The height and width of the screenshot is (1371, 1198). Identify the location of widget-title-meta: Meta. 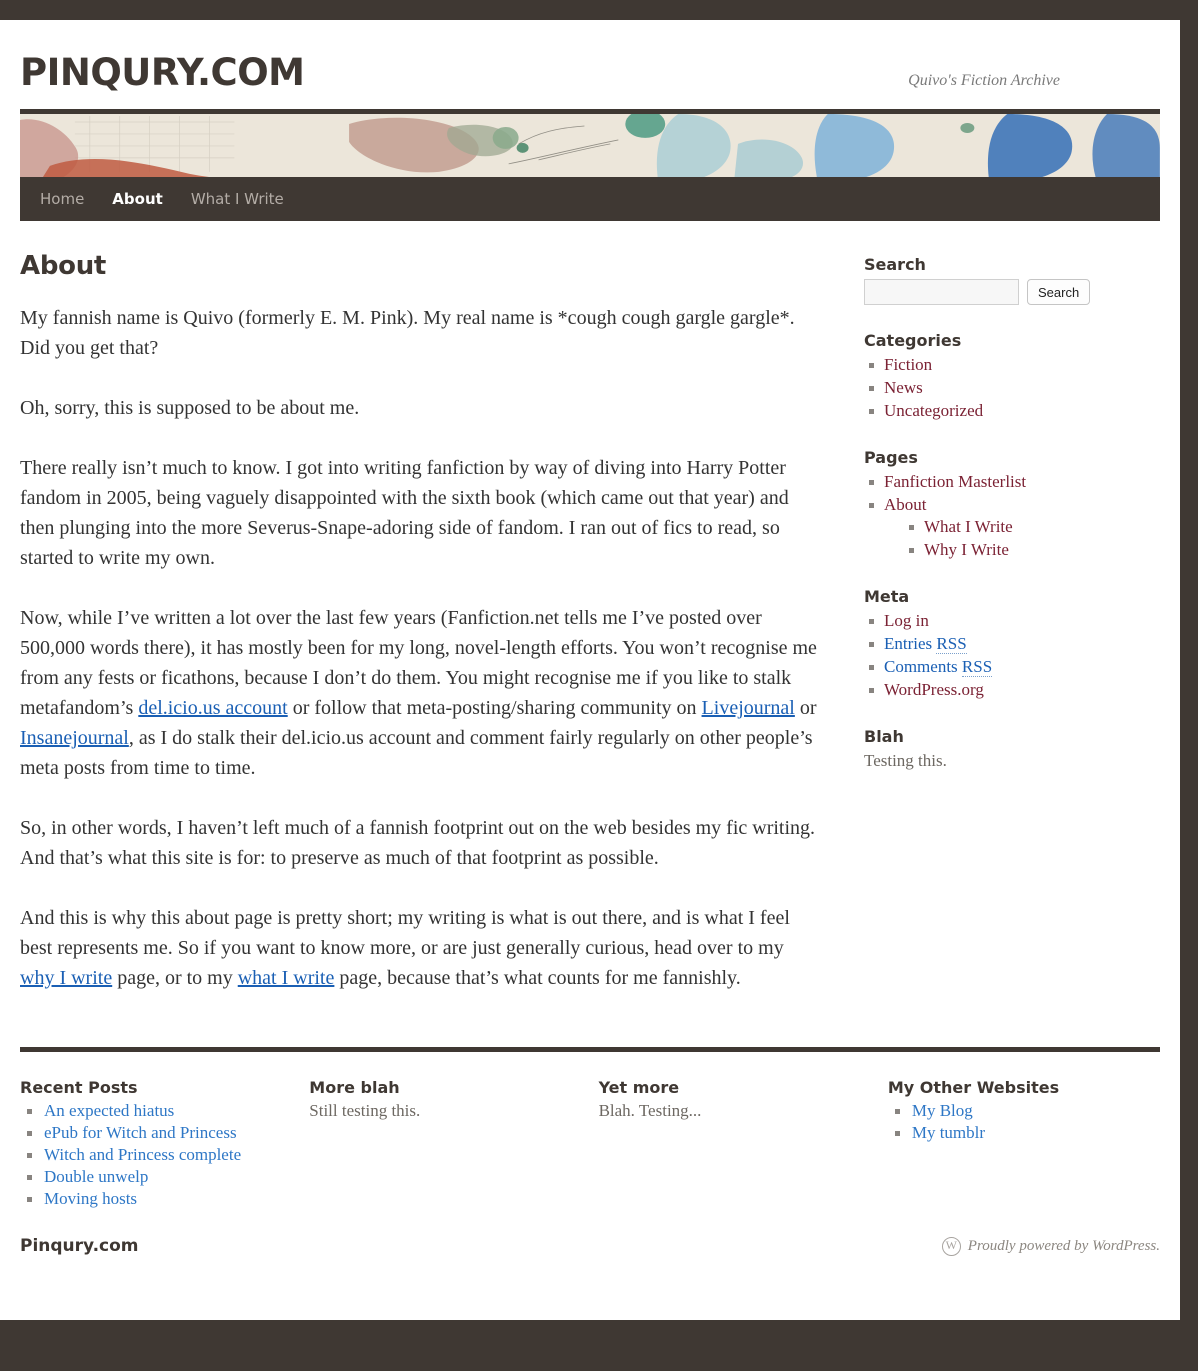
(887, 596).